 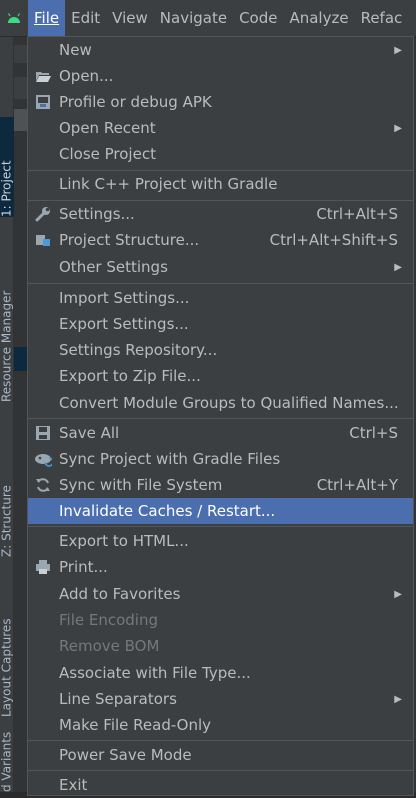 I want to click on menu-analyze: Analyze, so click(x=318, y=18).